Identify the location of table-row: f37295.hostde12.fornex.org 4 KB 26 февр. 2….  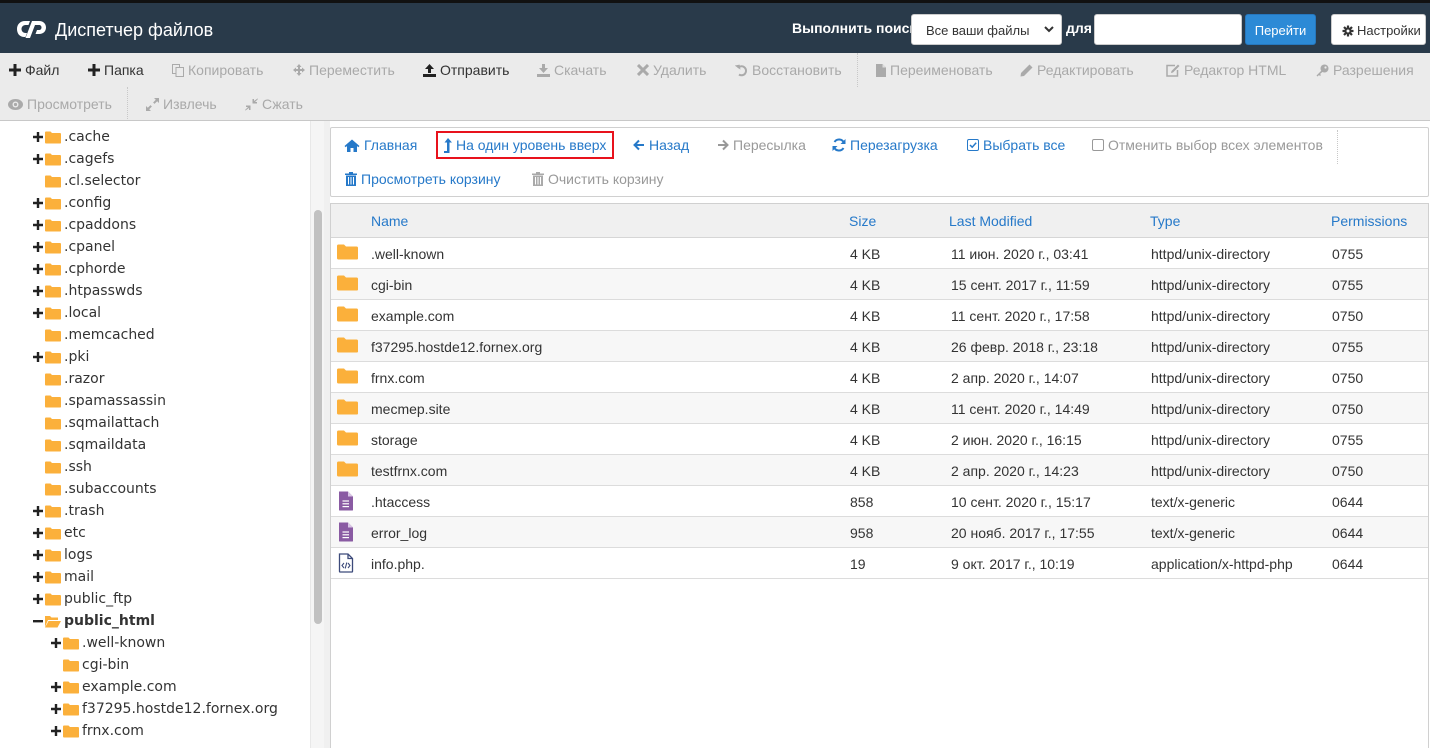
(879, 346).